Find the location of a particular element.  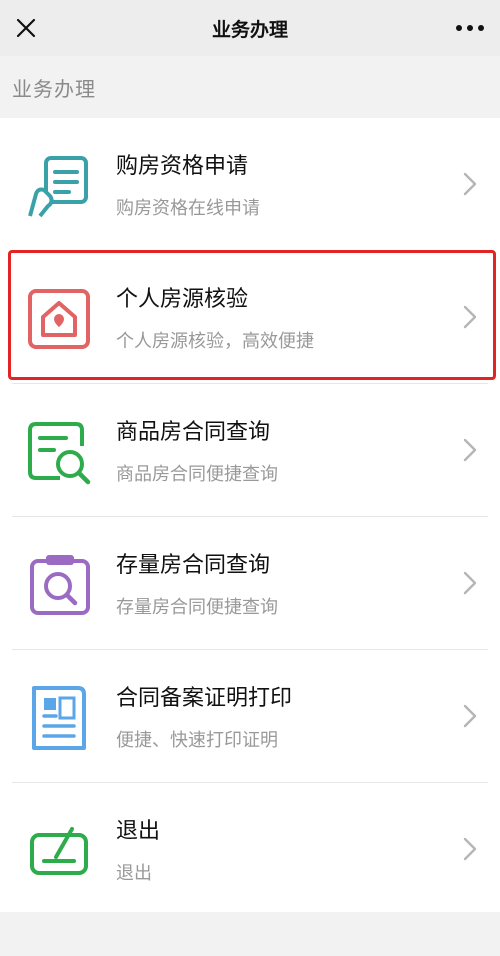

close-button is located at coordinates (26, 28).